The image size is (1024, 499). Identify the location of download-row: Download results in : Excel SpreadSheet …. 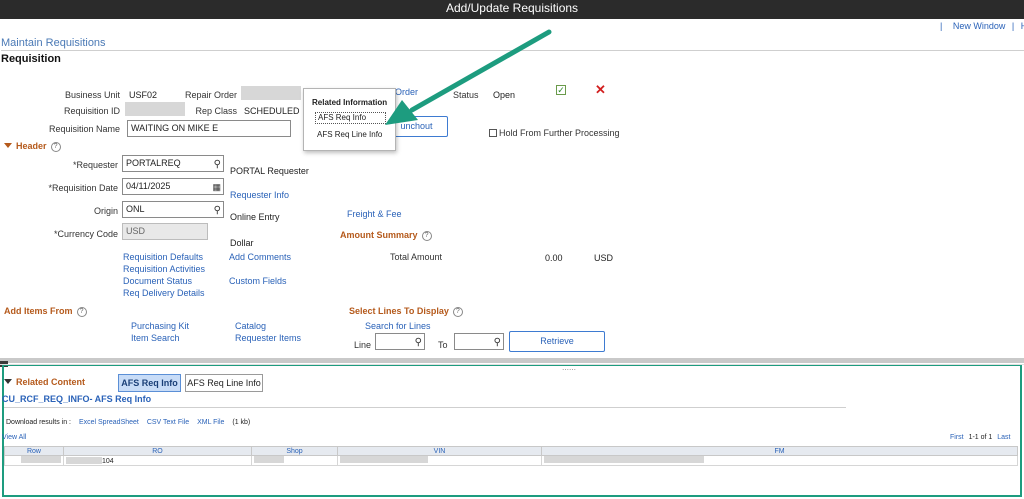
(128, 422).